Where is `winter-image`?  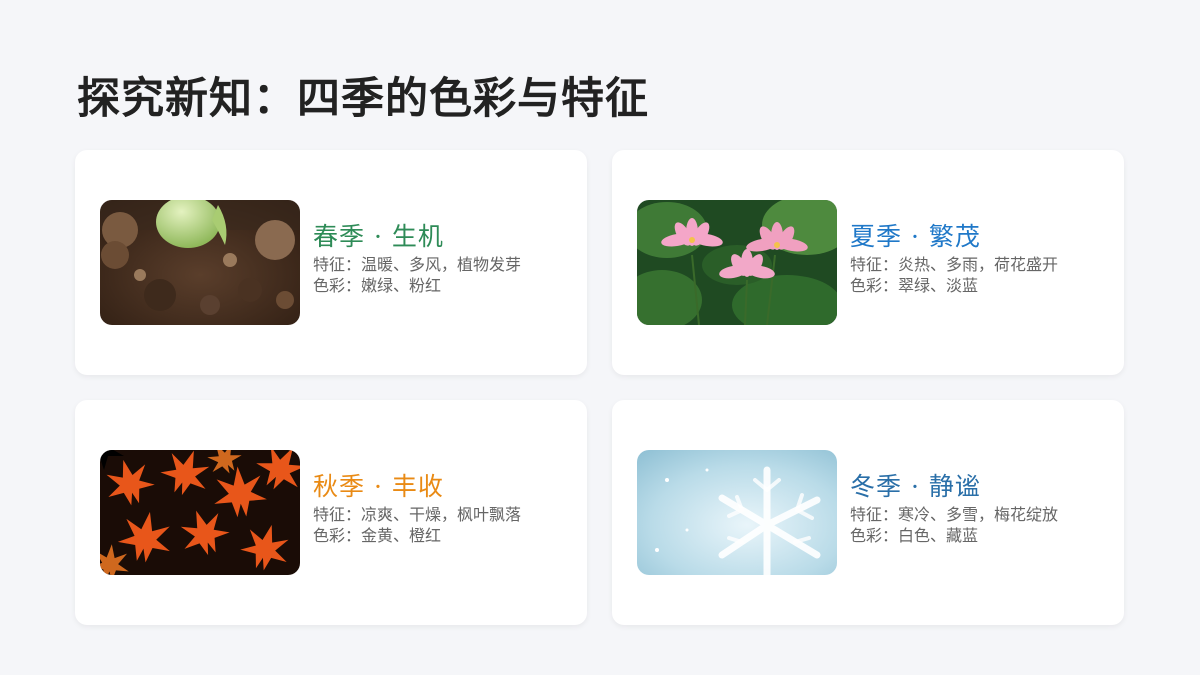 winter-image is located at coordinates (737, 512).